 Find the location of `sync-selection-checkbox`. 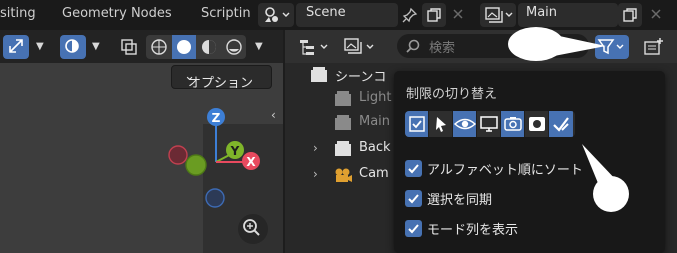

sync-selection-checkbox is located at coordinates (413, 198).